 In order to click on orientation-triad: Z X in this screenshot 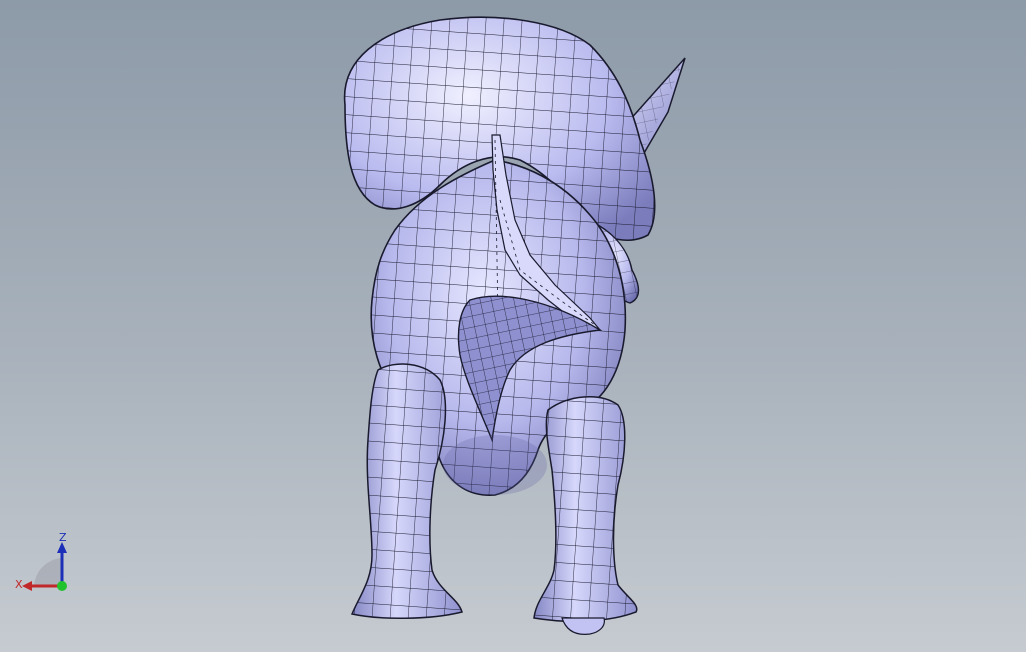, I will do `click(45, 563)`.